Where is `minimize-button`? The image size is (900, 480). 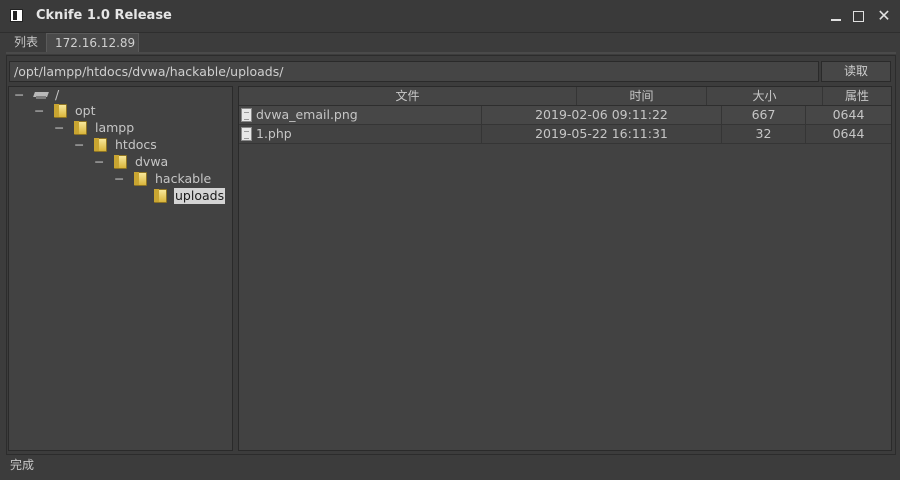
minimize-button is located at coordinates (836, 16).